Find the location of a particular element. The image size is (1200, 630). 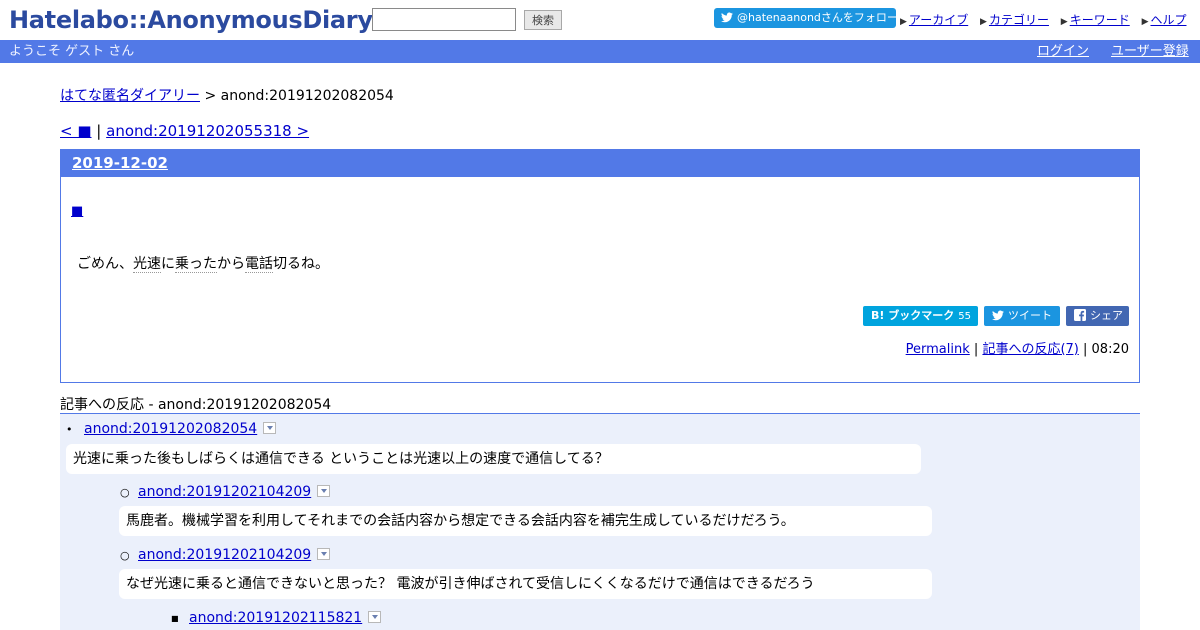

site-logo: Hatelabo::AnonymousDiary is located at coordinates (191, 20).